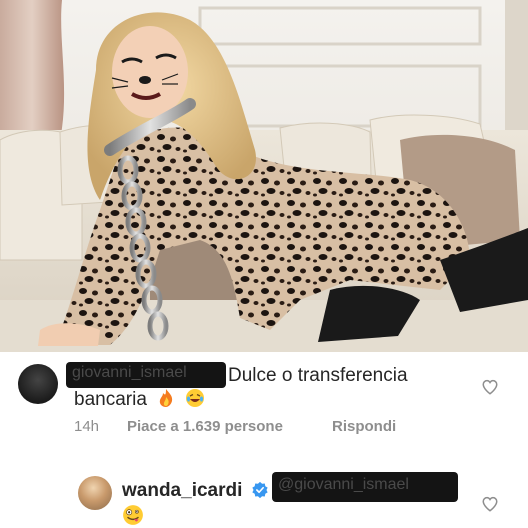 This screenshot has height=528, width=528. I want to click on fire-emoji-icon, so click(166, 398).